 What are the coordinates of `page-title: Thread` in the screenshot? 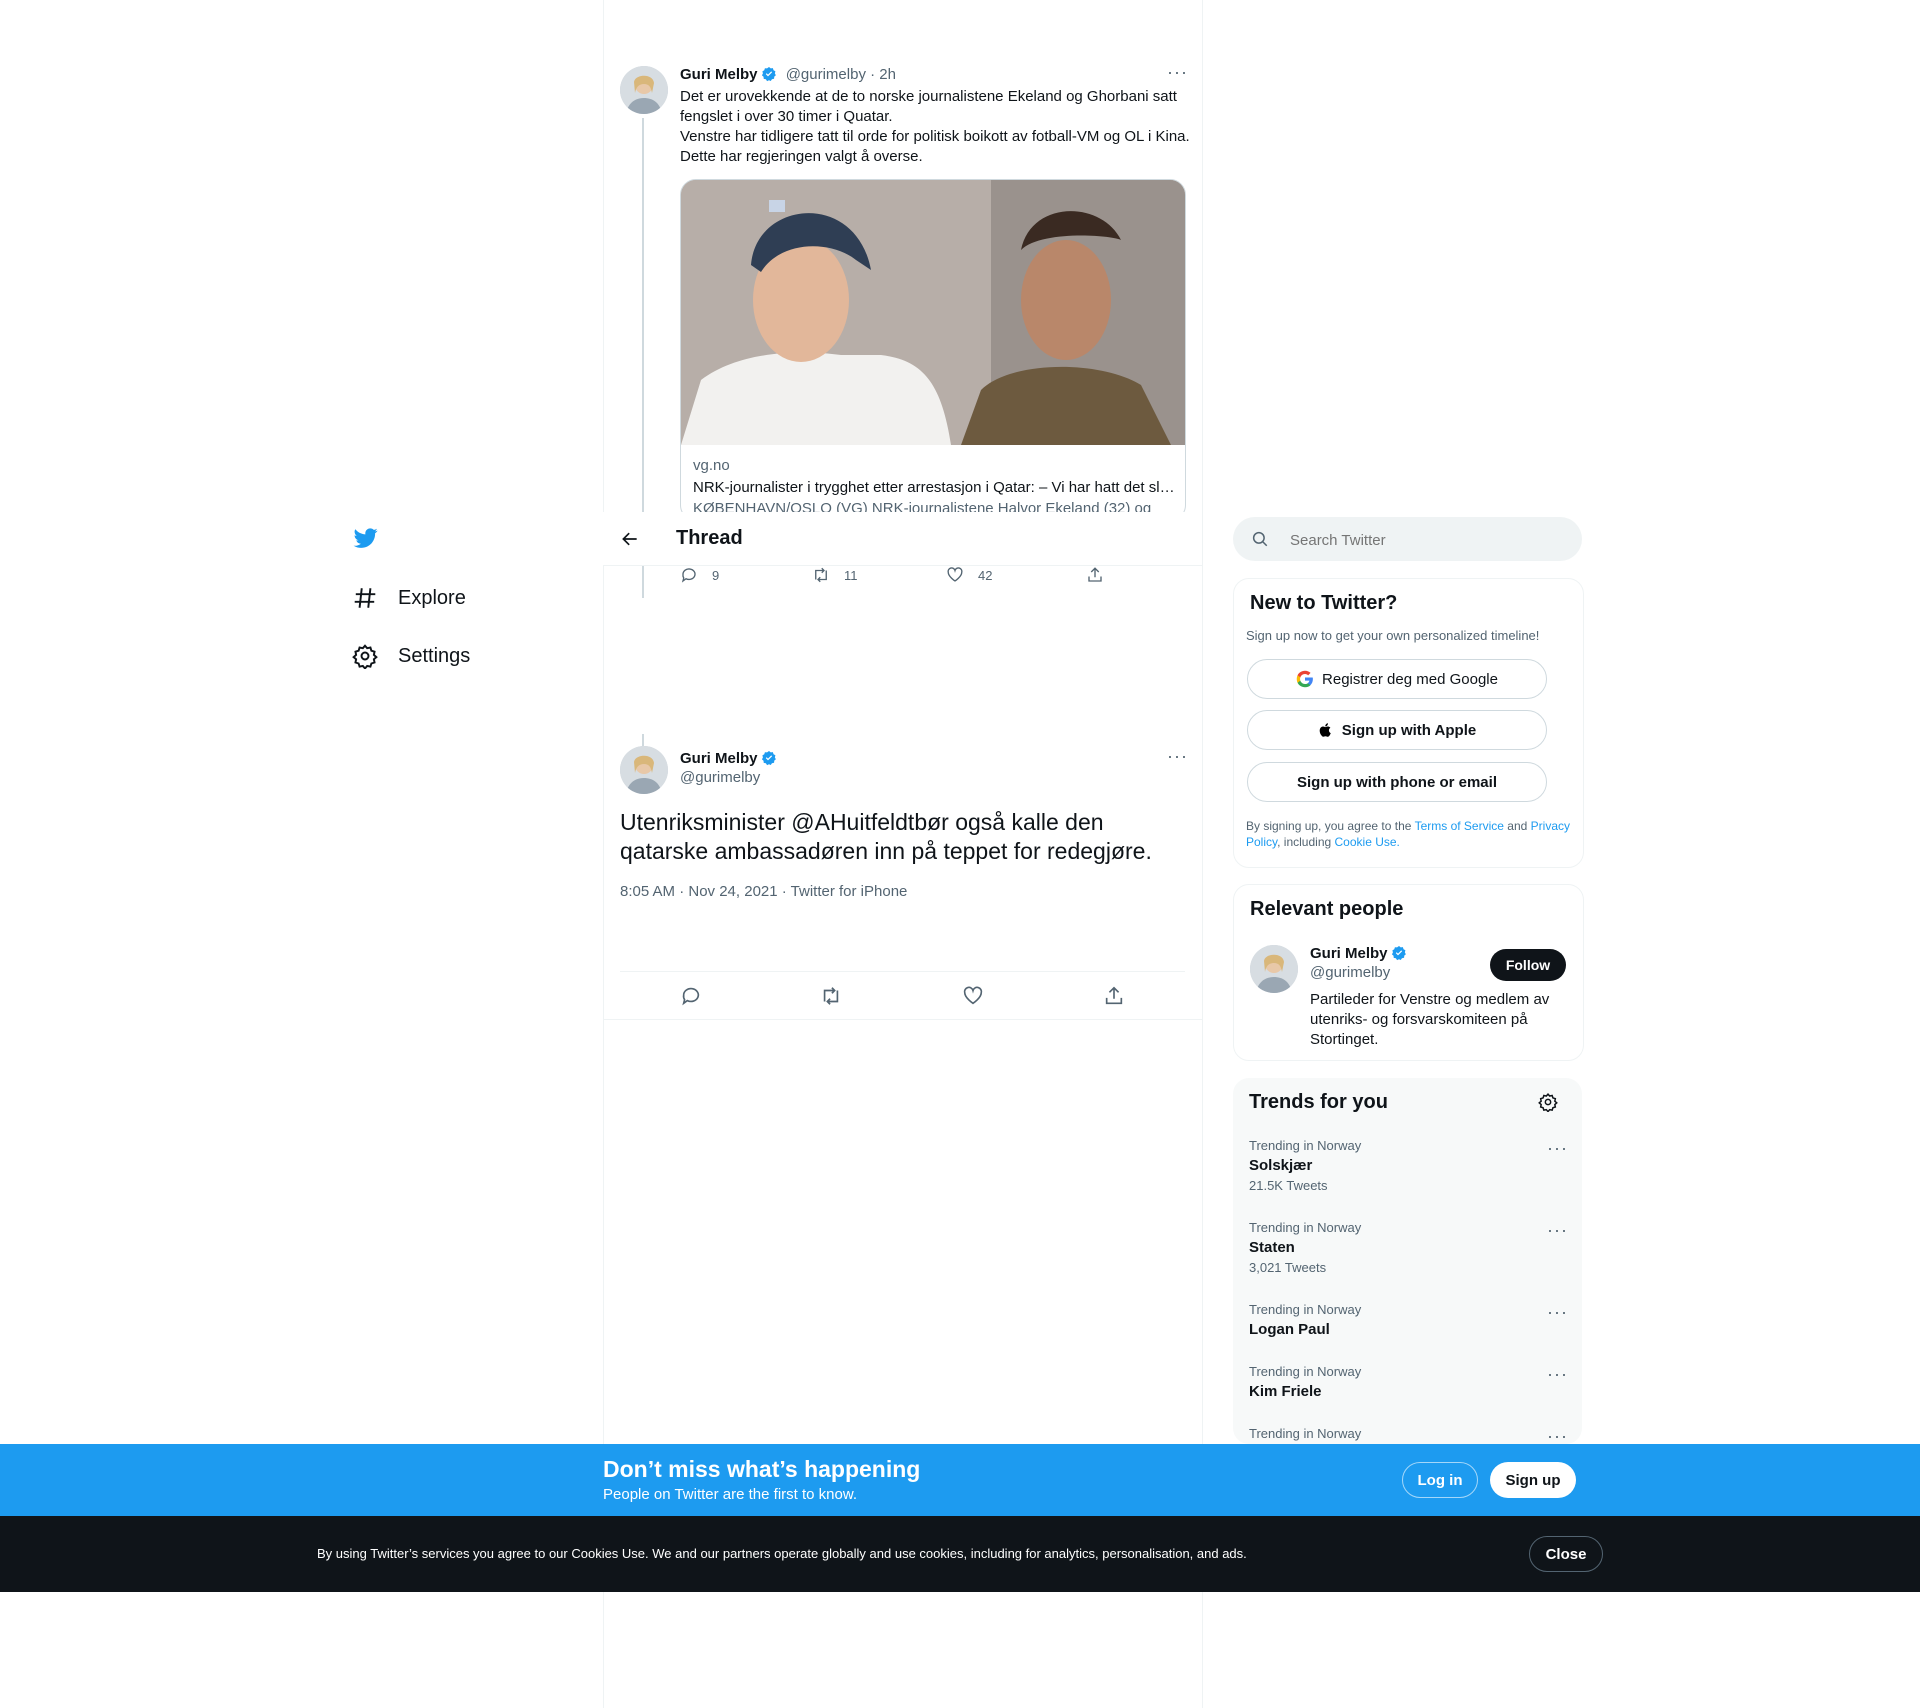 It's located at (709, 538).